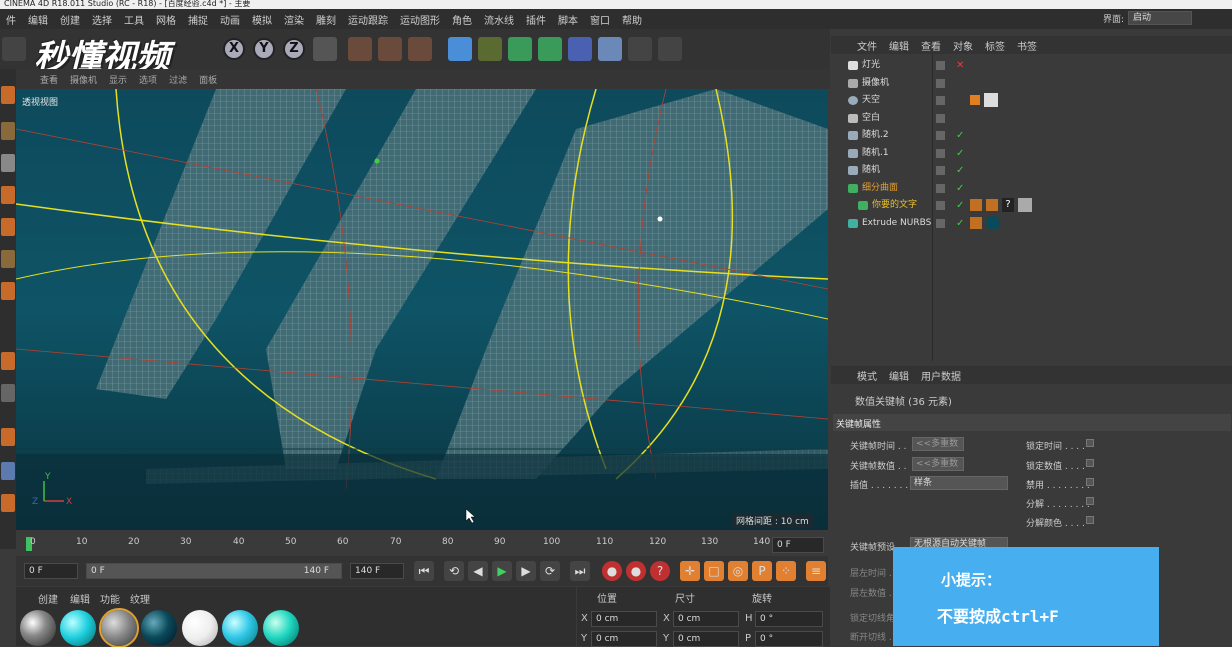 This screenshot has width=1232, height=647. I want to click on mat-menu-item: 编辑, so click(80, 598).